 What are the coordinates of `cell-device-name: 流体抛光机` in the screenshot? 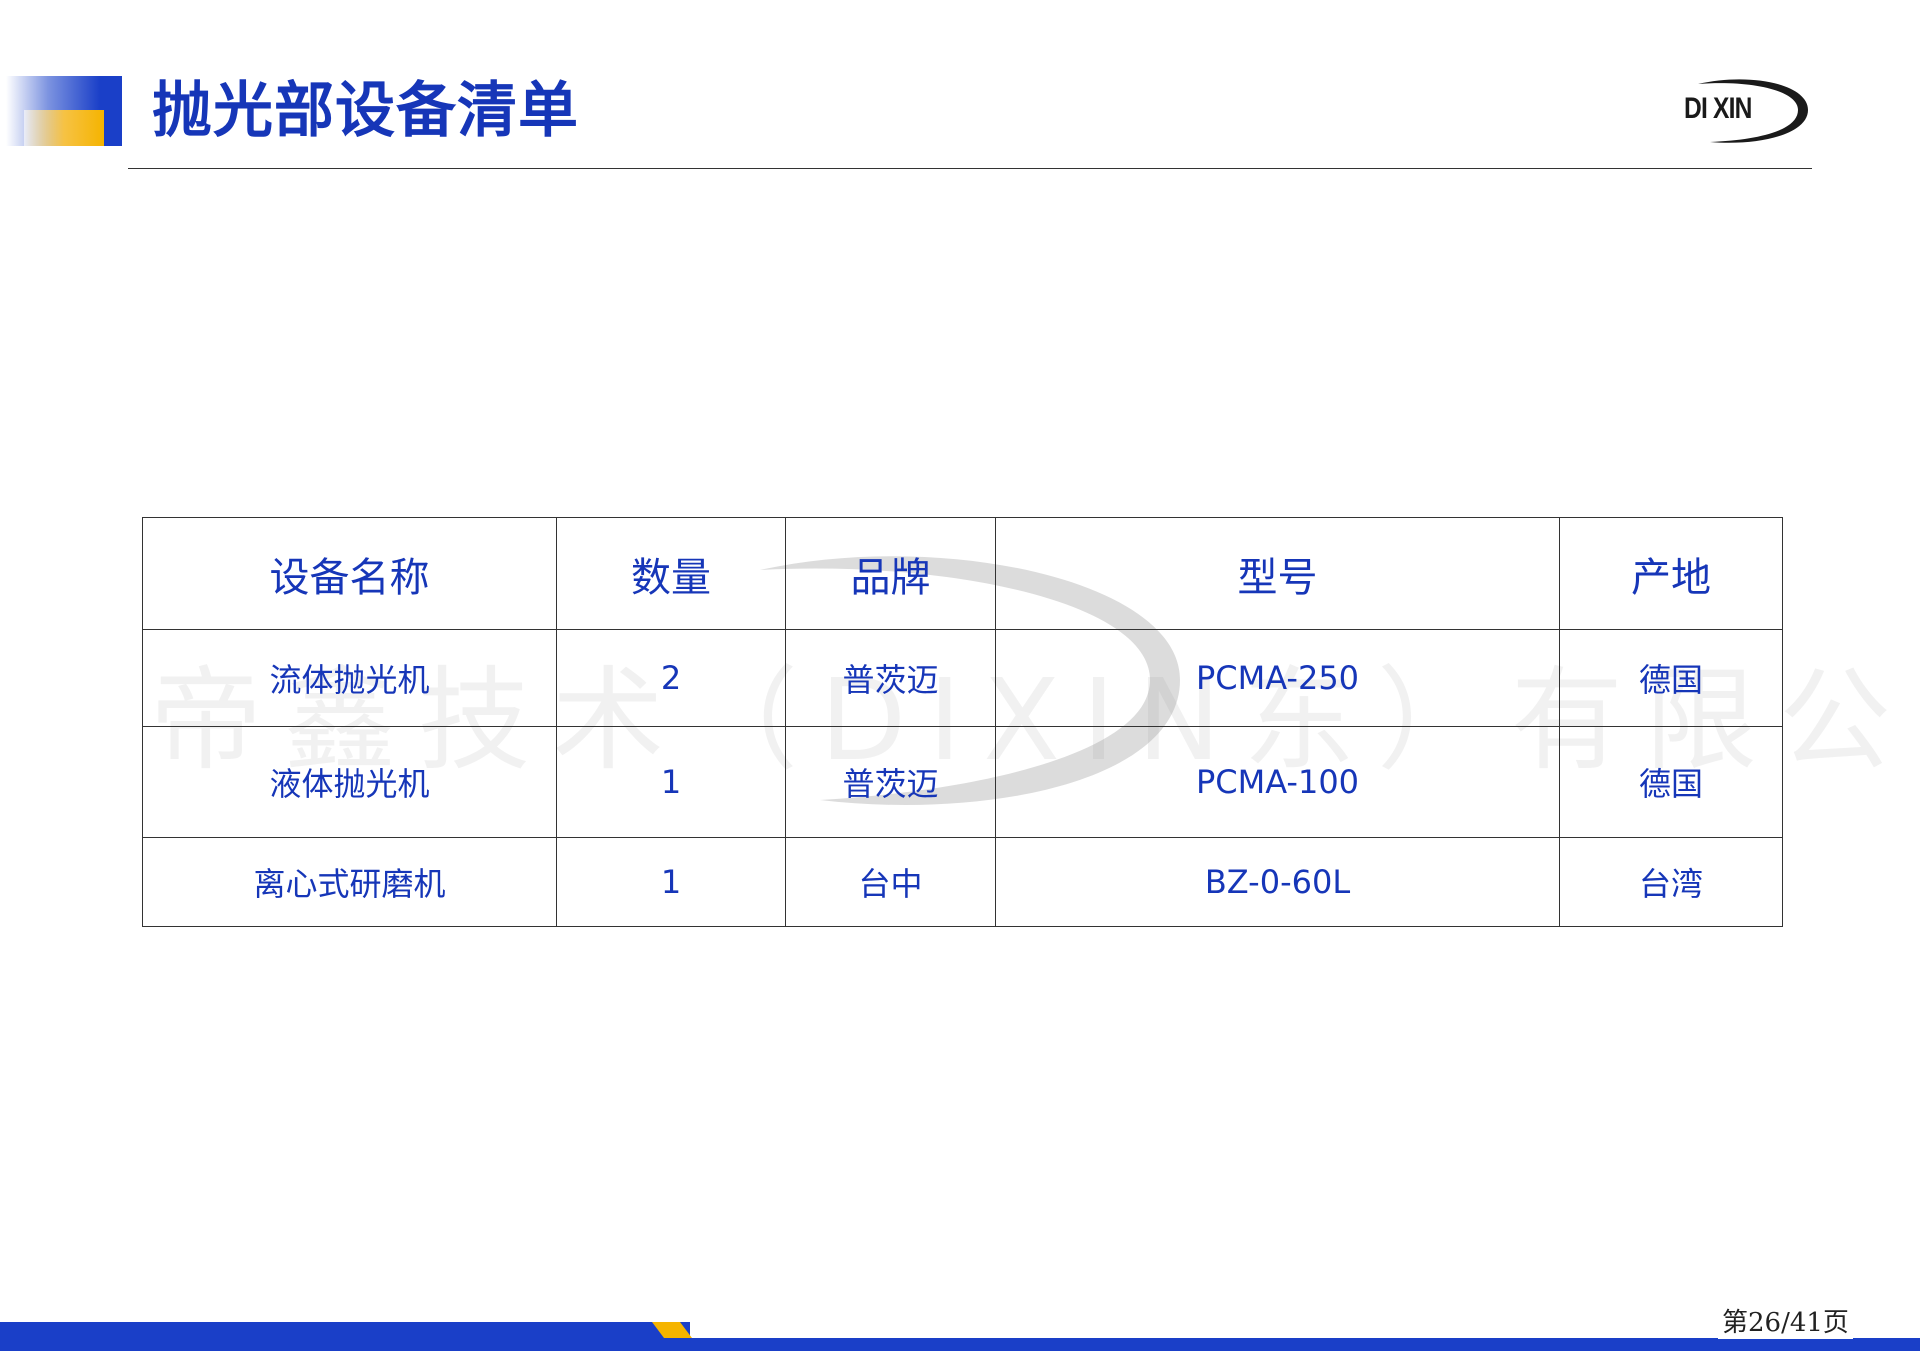 It's located at (349, 678).